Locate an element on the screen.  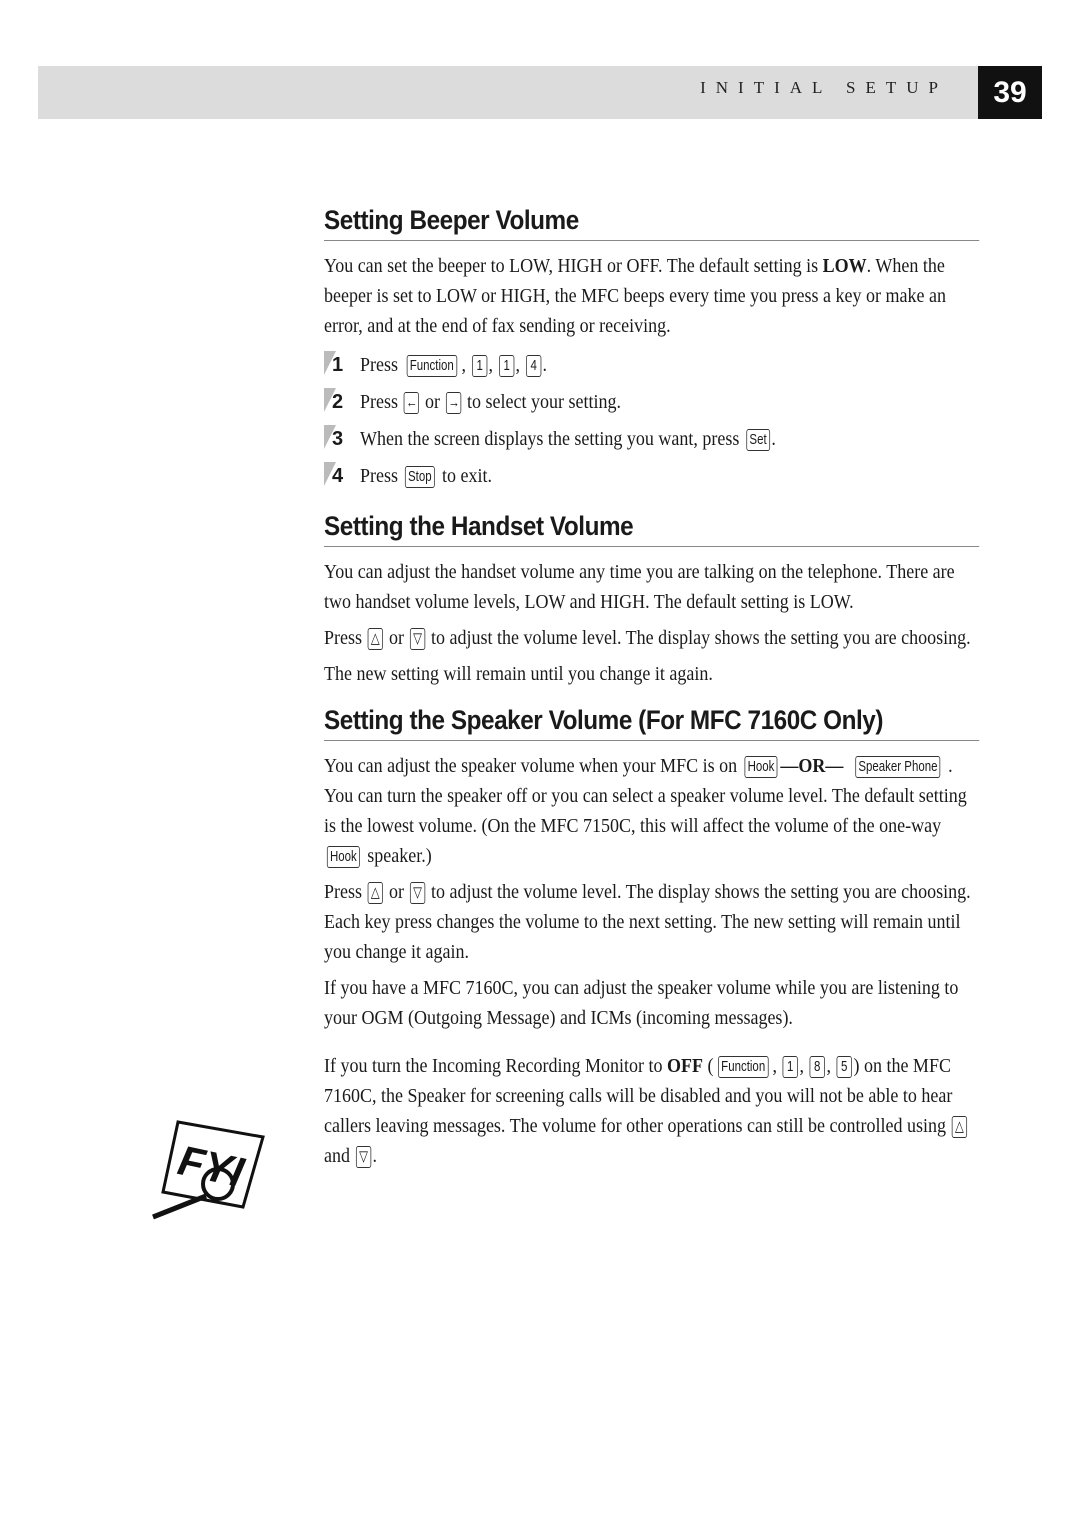
left-arrow-icon: ← is located at coordinates (411, 403).